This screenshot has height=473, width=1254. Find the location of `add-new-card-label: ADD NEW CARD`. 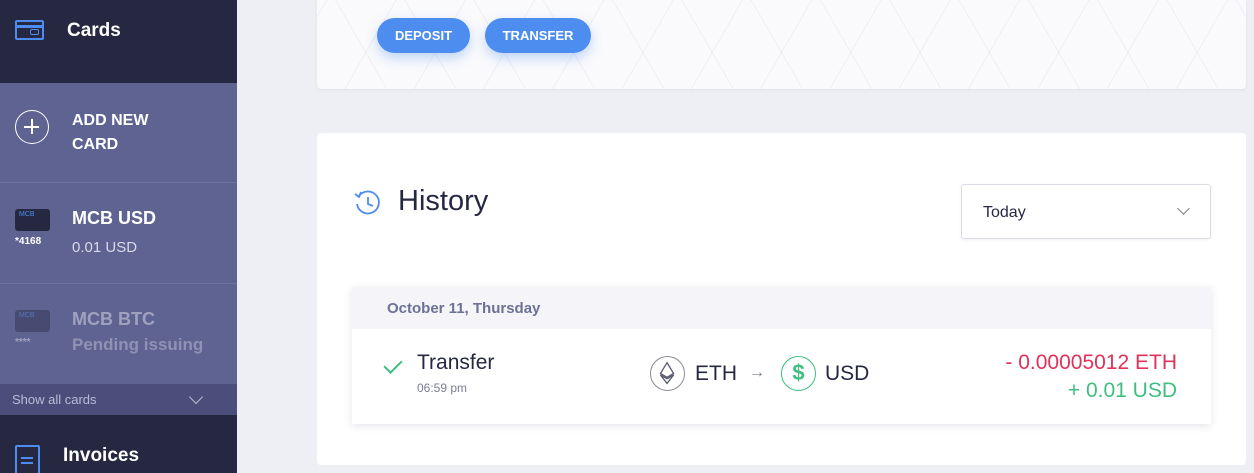

add-new-card-label: ADD NEW CARD is located at coordinates (110, 132).